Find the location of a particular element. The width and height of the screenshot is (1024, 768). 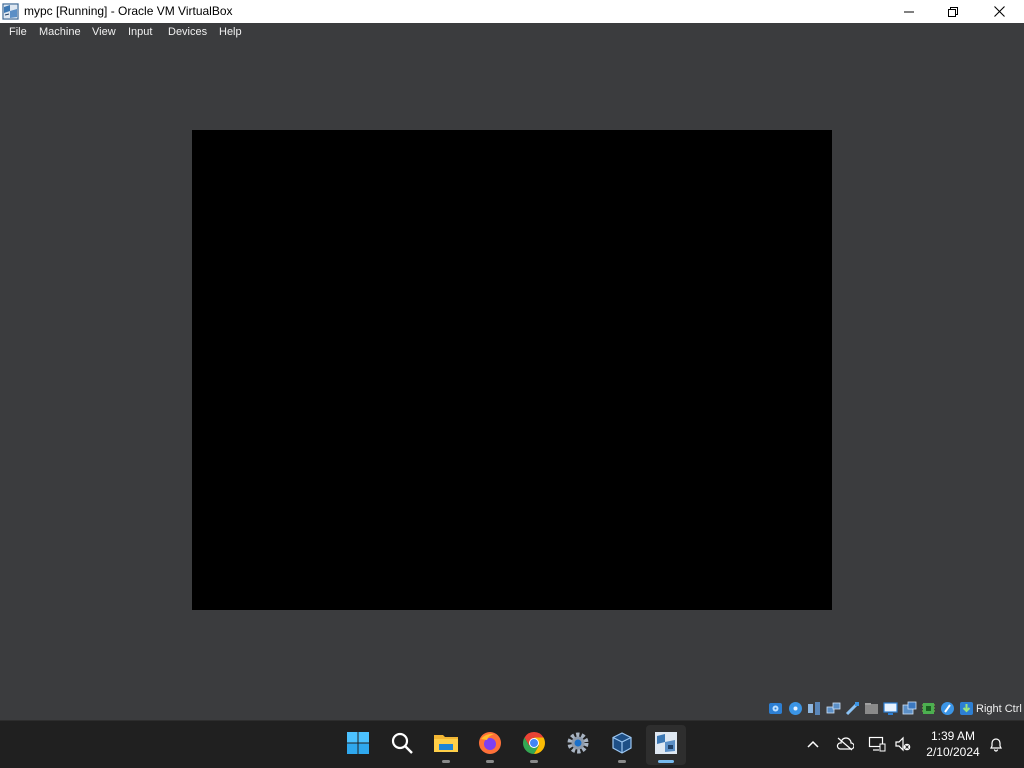

display-icon is located at coordinates (890, 708).